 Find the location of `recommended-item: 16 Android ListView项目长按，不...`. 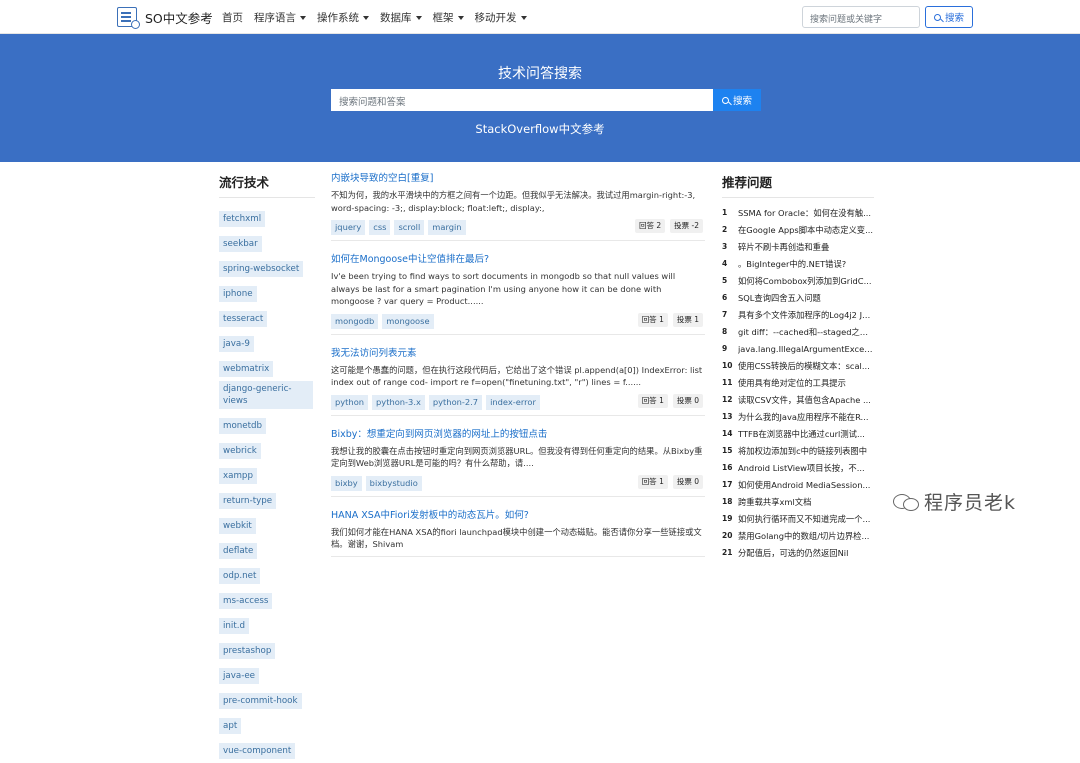

recommended-item: 16 Android ListView项目长按，不... is located at coordinates (798, 467).